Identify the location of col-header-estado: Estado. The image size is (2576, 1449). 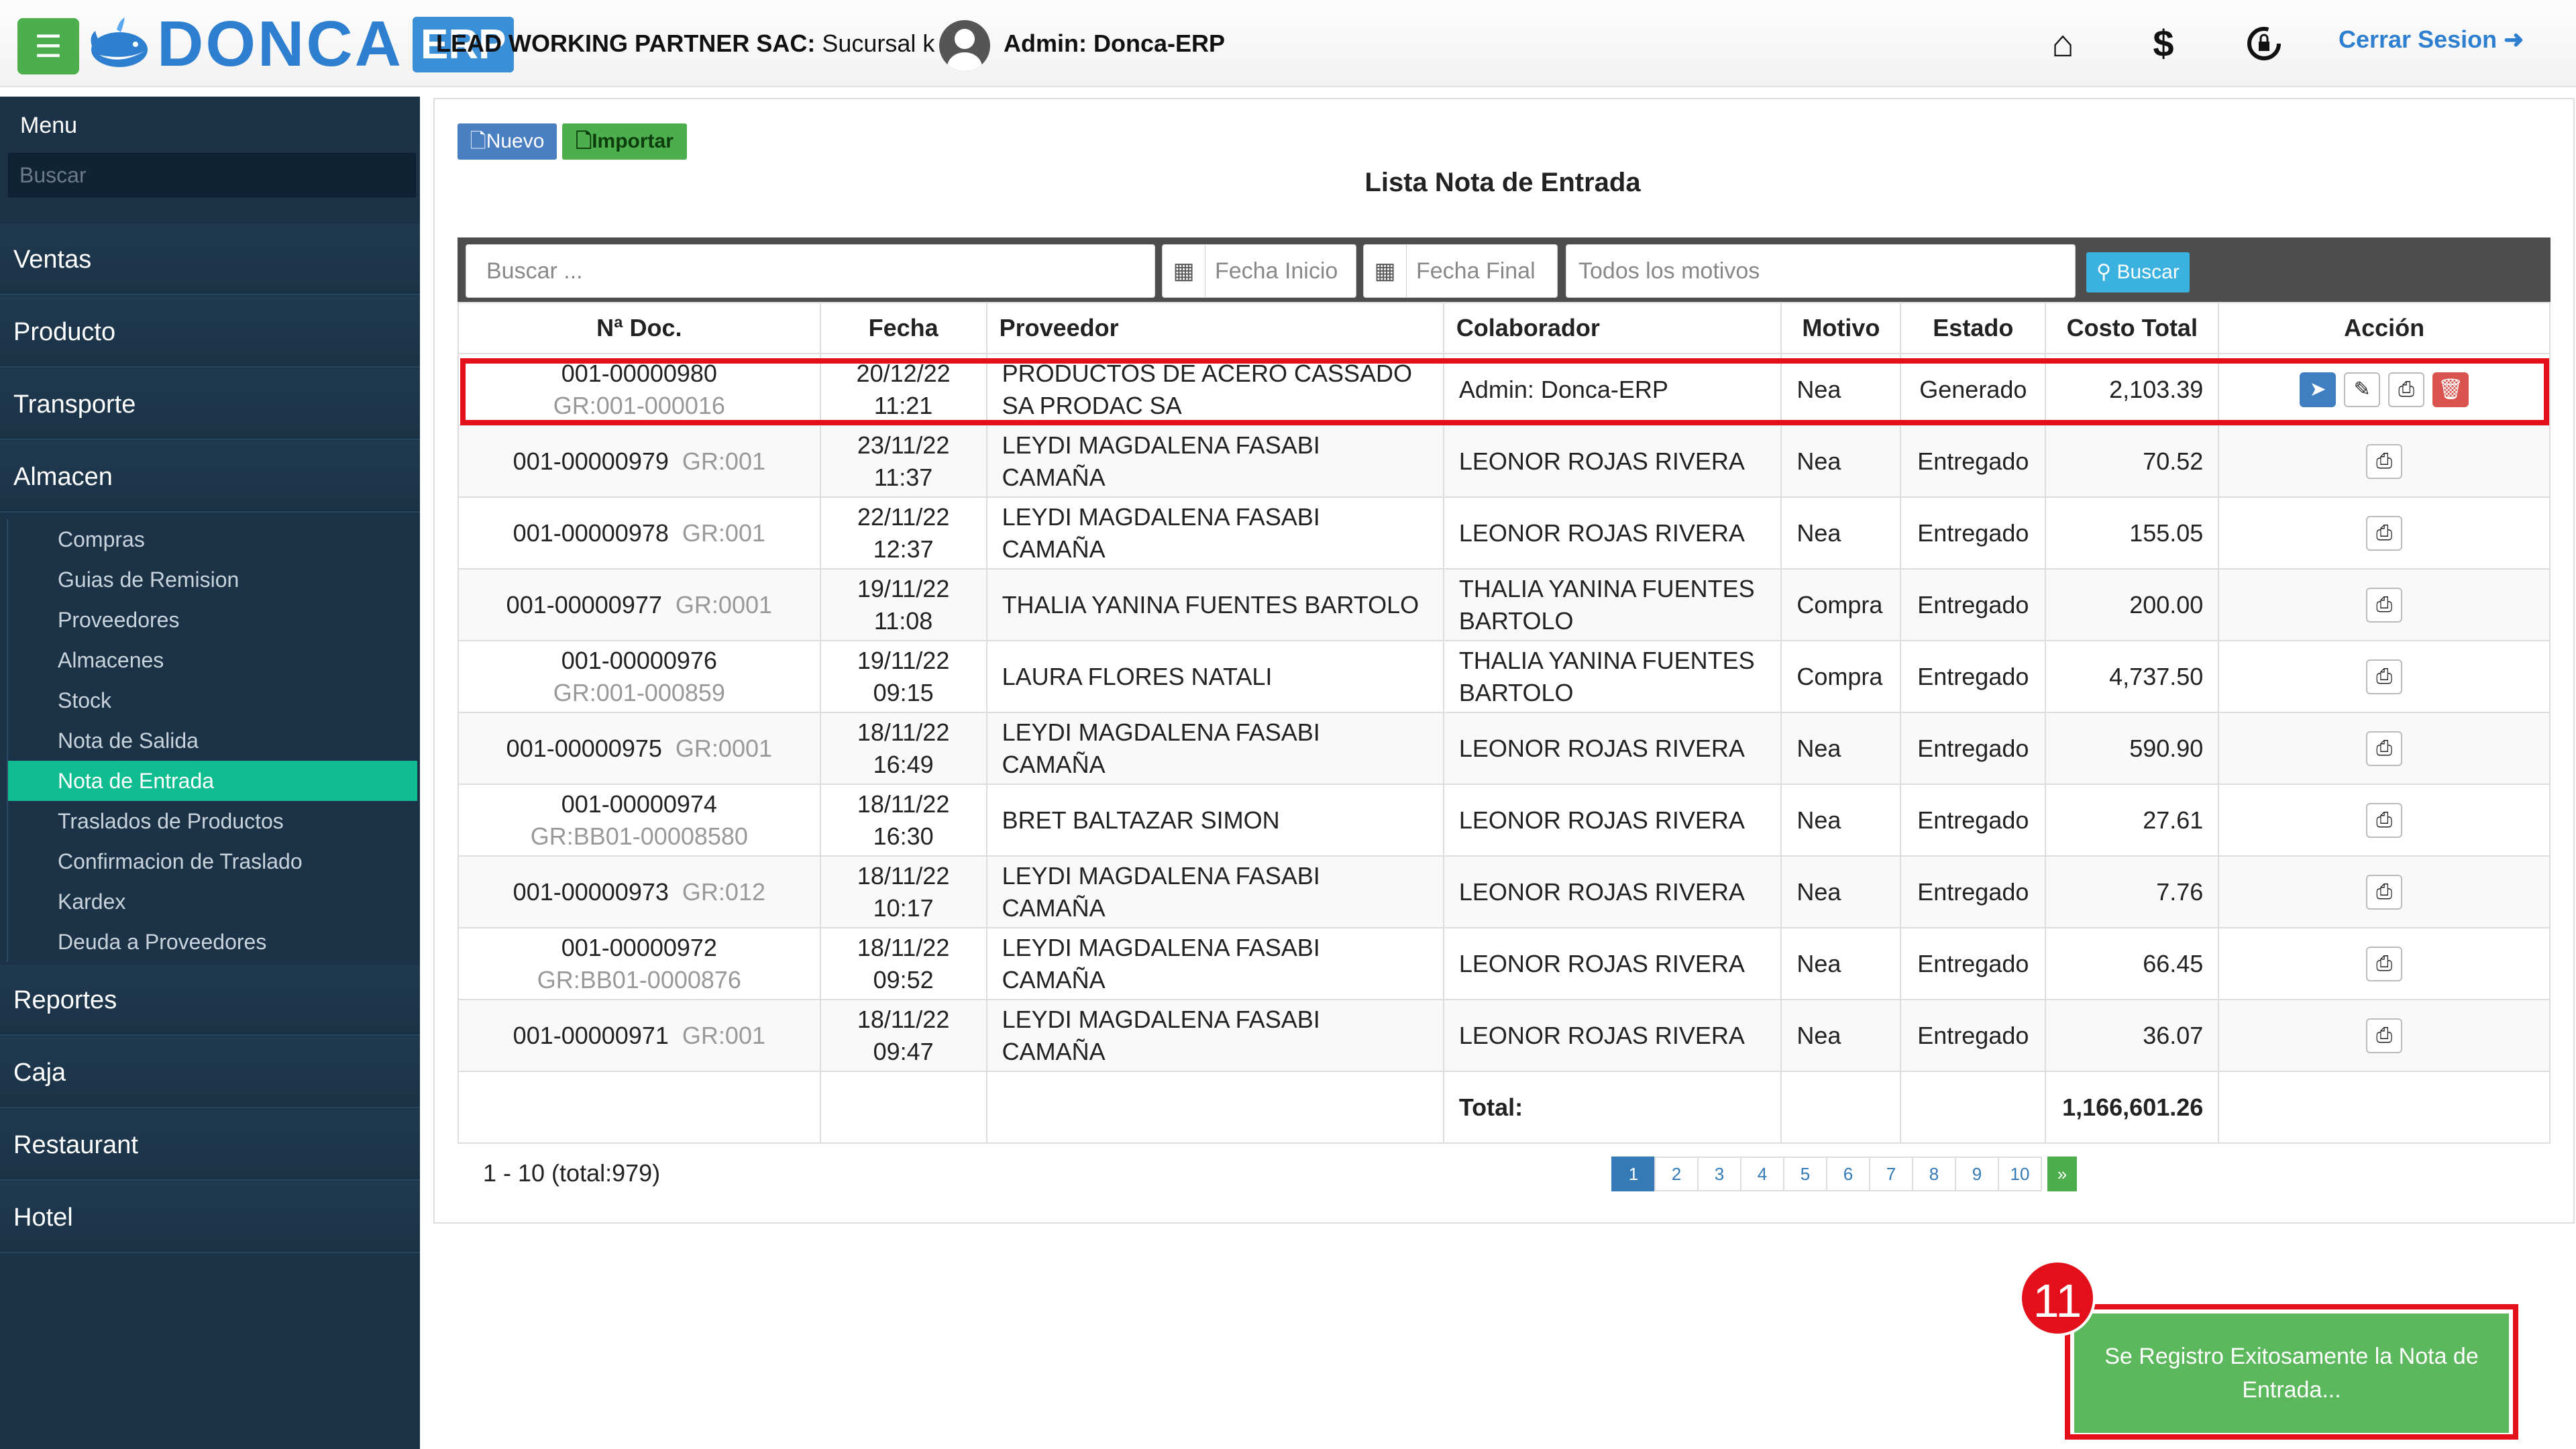
(1973, 328).